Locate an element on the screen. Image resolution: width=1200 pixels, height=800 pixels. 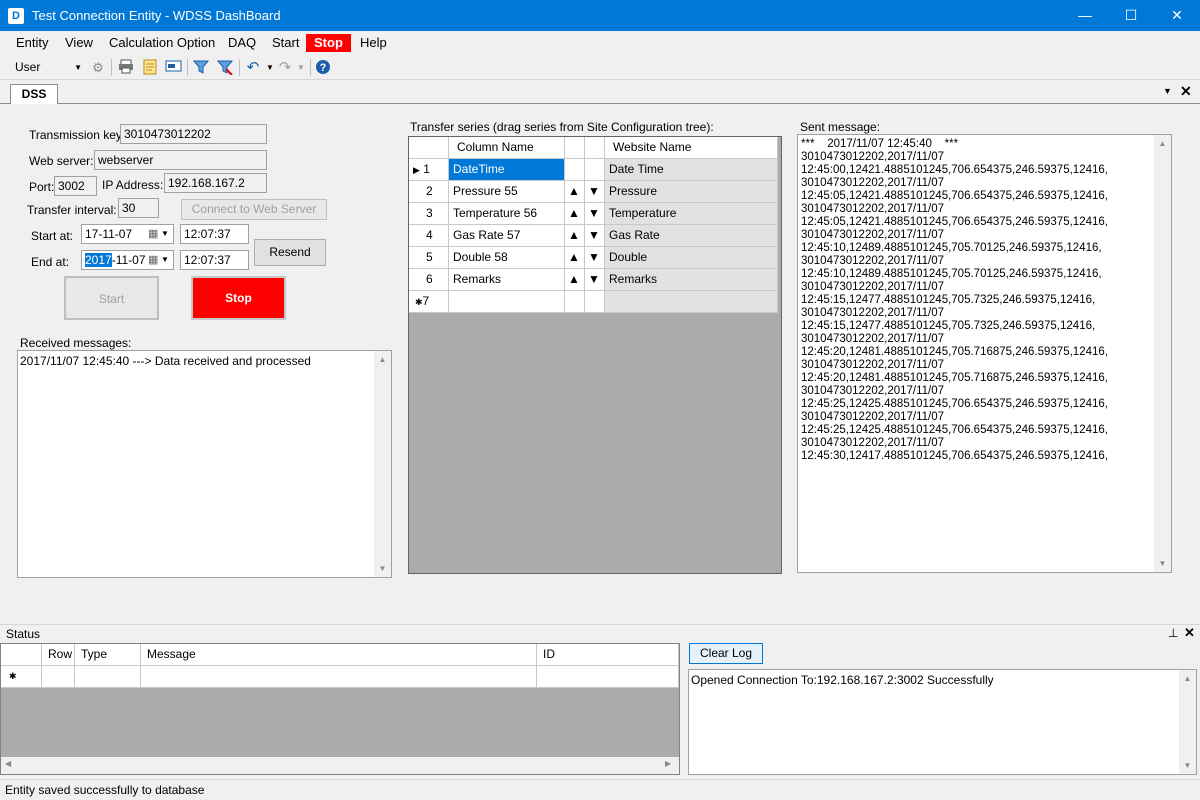
menu-view: View is located at coordinates (79, 43).